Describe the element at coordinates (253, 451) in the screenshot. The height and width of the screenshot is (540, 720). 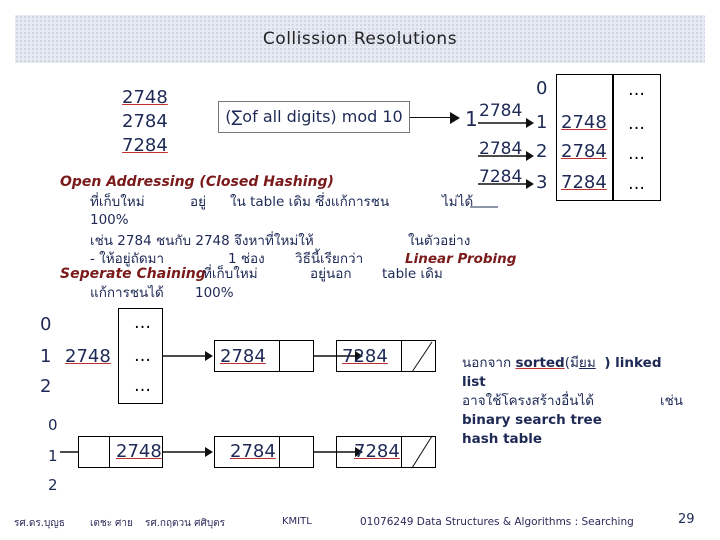
I see `chain2-node-1-value: 2784` at that location.